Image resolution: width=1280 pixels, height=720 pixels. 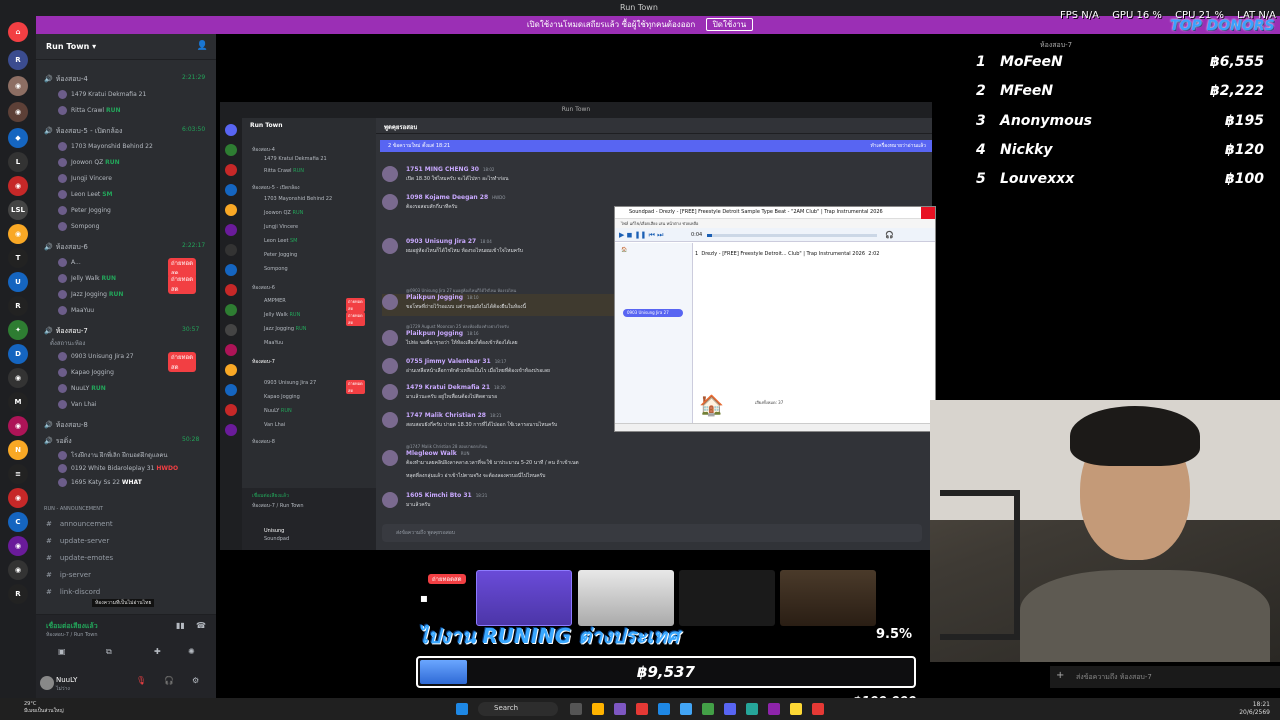 I want to click on disconnect-icon: ☎, so click(x=201, y=625).